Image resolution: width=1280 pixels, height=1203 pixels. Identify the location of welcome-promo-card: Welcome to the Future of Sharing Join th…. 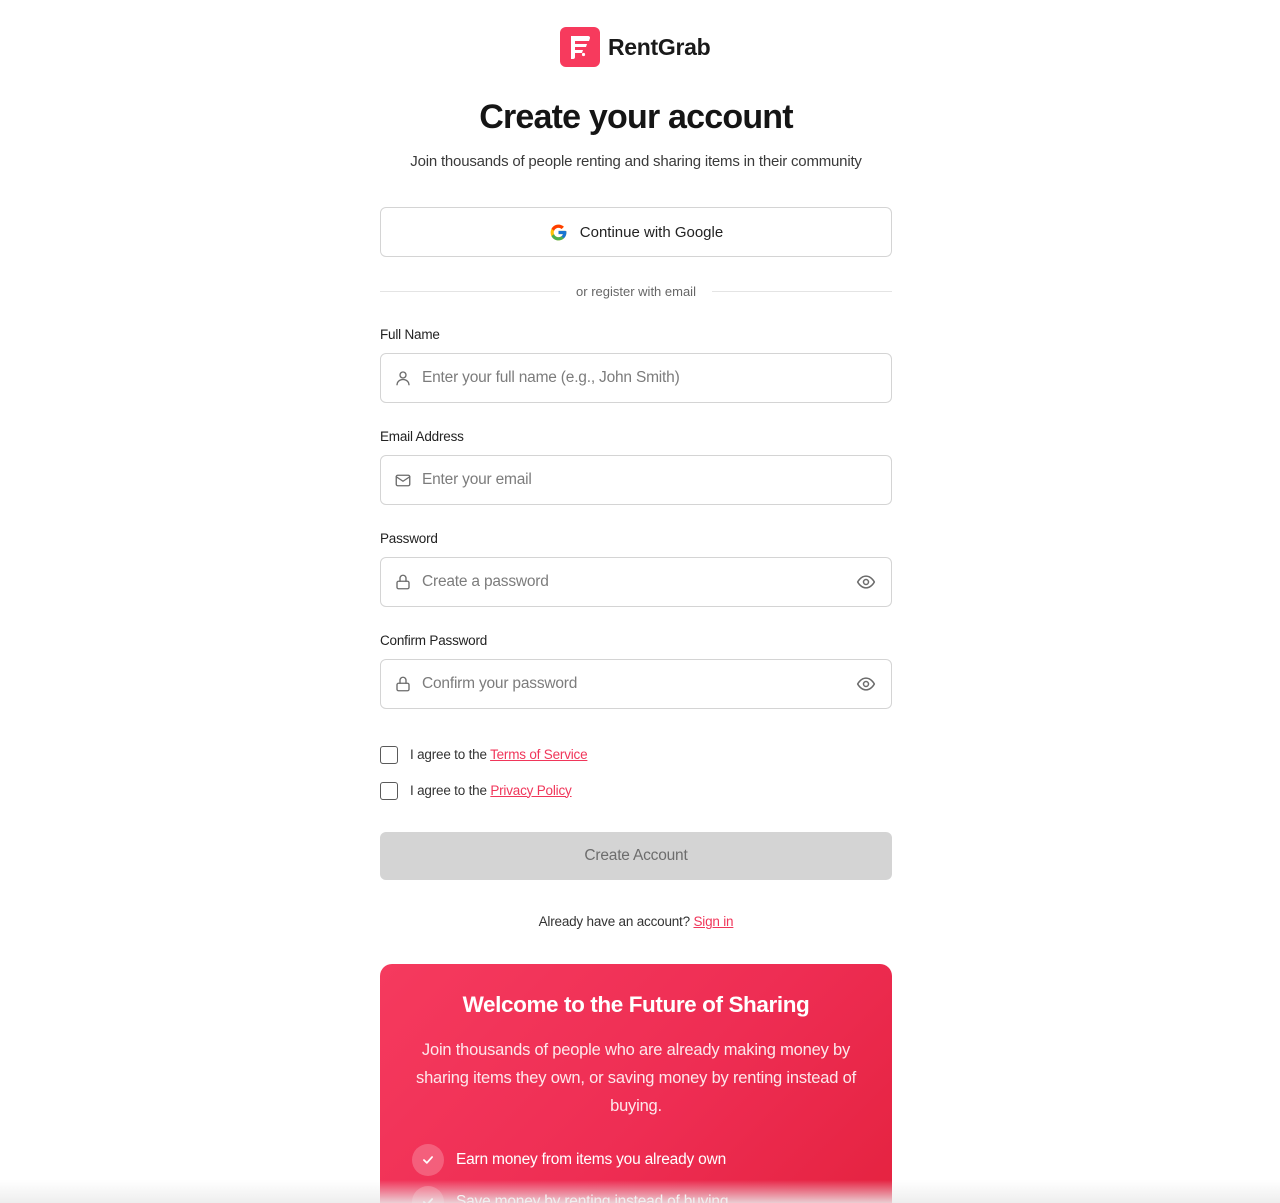
(636, 1083).